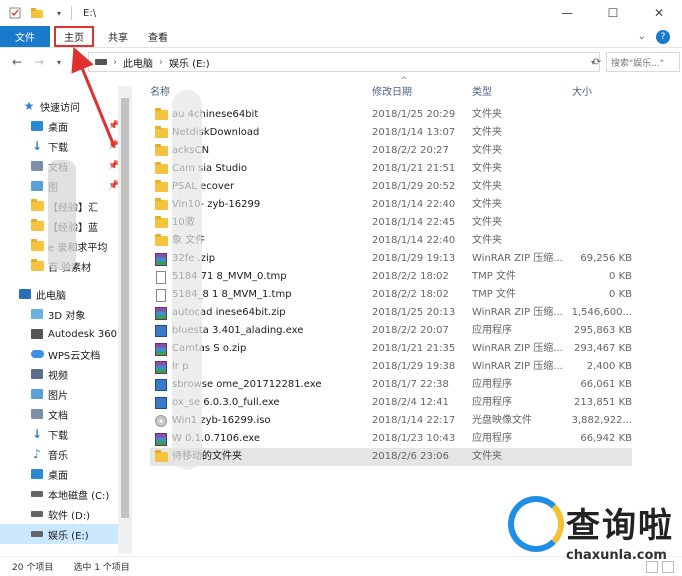 The image size is (682, 576). I want to click on sidebar-item-label: 图片, so click(58, 396).